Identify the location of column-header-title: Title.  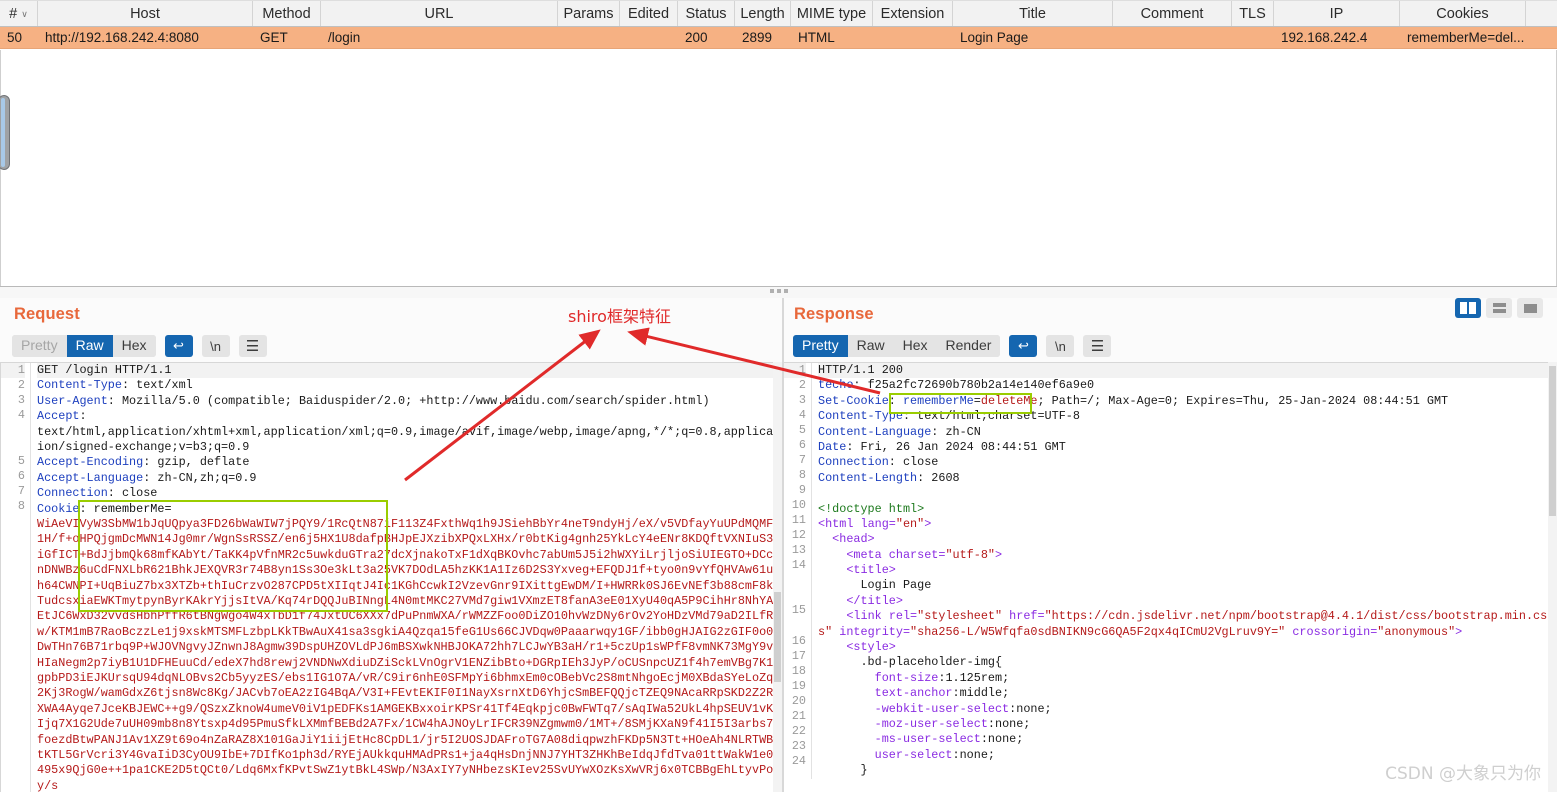
(1033, 13).